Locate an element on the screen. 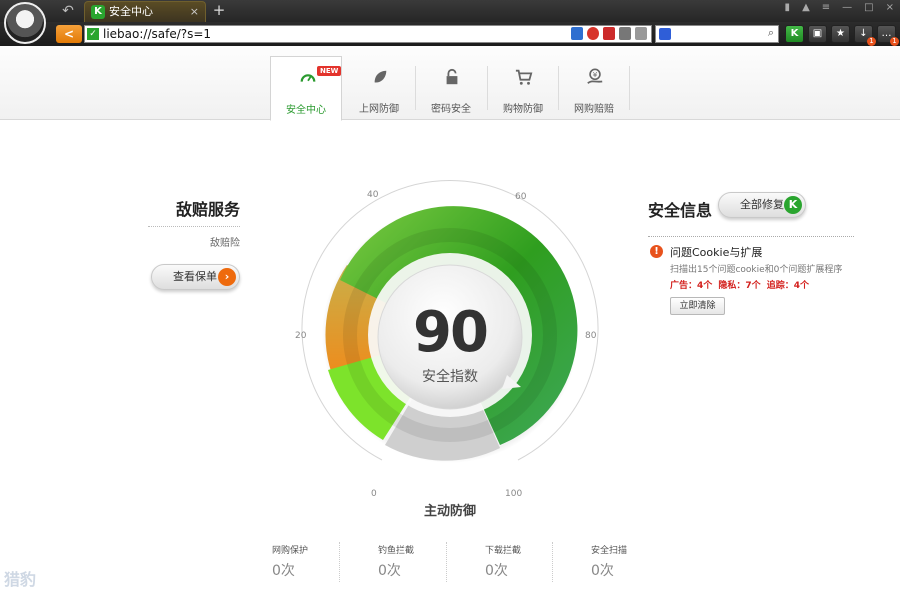  new-badge: NEW is located at coordinates (329, 71).